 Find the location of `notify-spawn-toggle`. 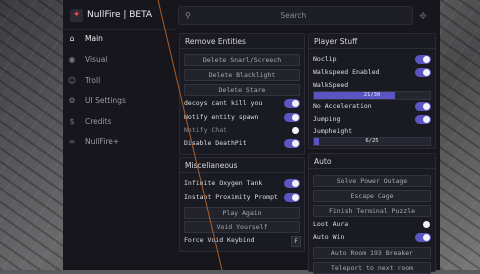

notify-spawn-toggle is located at coordinates (292, 117).